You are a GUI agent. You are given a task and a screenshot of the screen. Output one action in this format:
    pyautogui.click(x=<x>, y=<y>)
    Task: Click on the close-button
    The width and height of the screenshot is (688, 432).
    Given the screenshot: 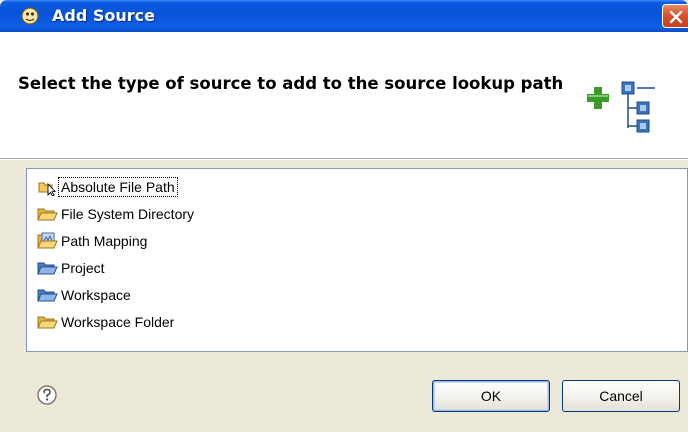 What is the action you would take?
    pyautogui.click(x=675, y=16)
    